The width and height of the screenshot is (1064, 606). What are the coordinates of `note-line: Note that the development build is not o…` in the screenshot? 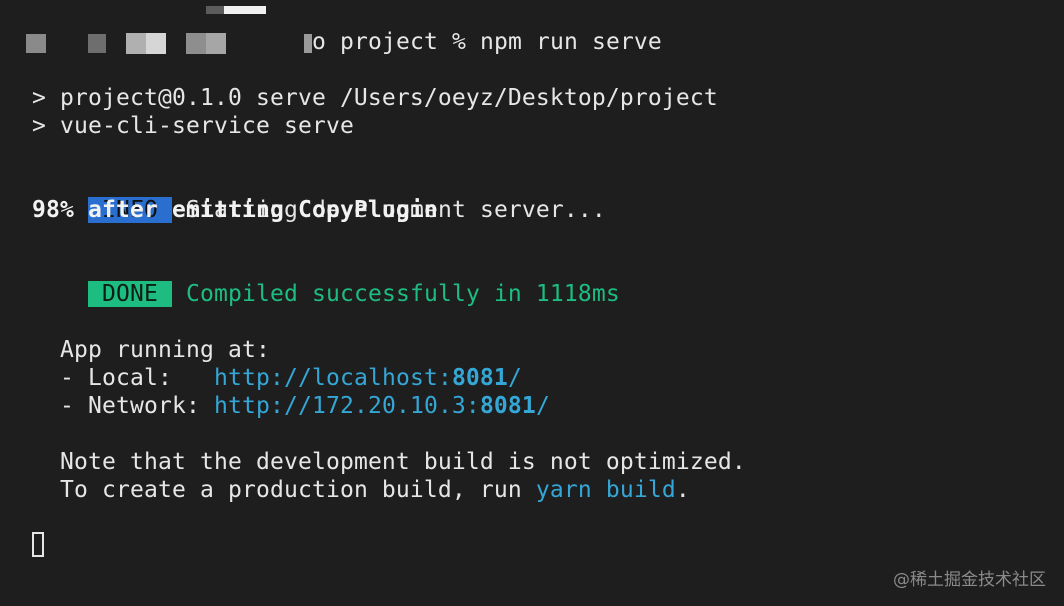 It's located at (403, 462).